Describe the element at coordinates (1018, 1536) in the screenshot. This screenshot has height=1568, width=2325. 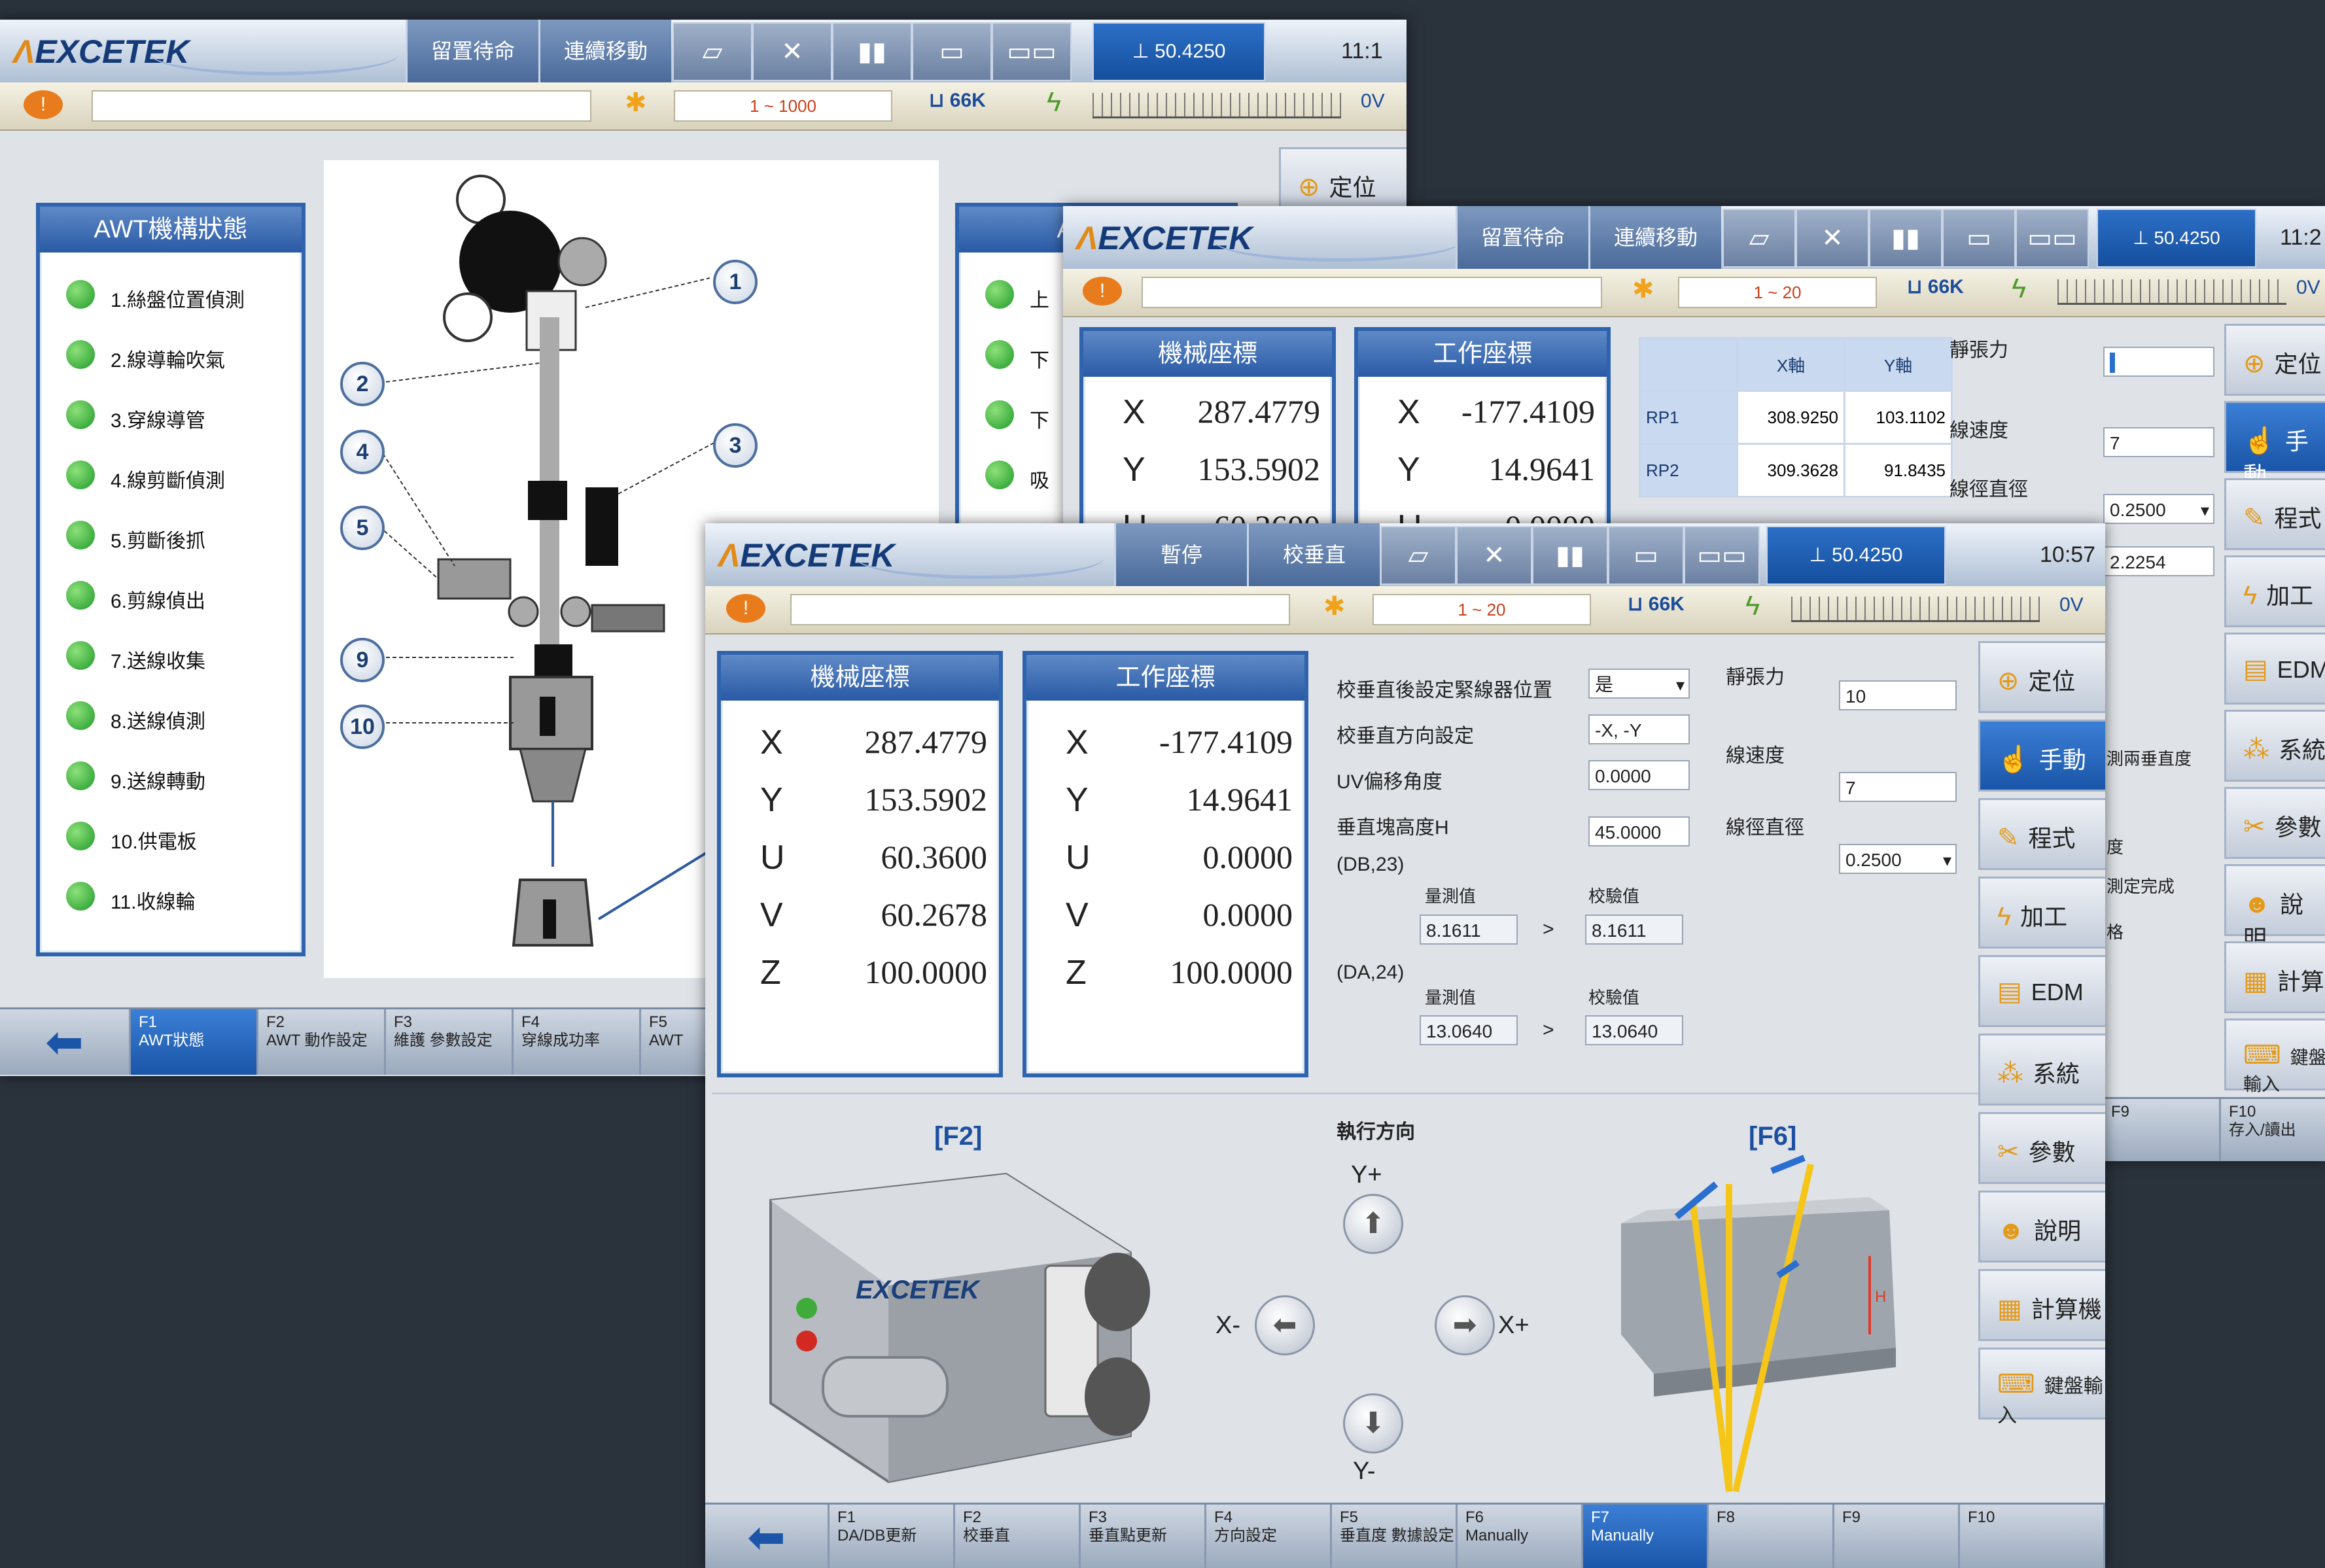
I see `fkey-f2: F2 校垂直` at that location.